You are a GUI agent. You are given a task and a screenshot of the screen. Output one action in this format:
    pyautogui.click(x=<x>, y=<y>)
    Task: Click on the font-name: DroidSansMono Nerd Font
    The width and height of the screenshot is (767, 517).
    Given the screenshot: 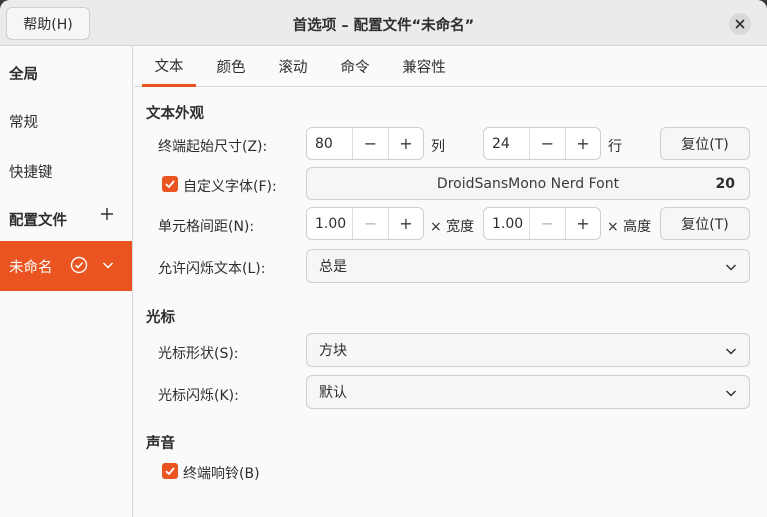 What is the action you would take?
    pyautogui.click(x=528, y=184)
    